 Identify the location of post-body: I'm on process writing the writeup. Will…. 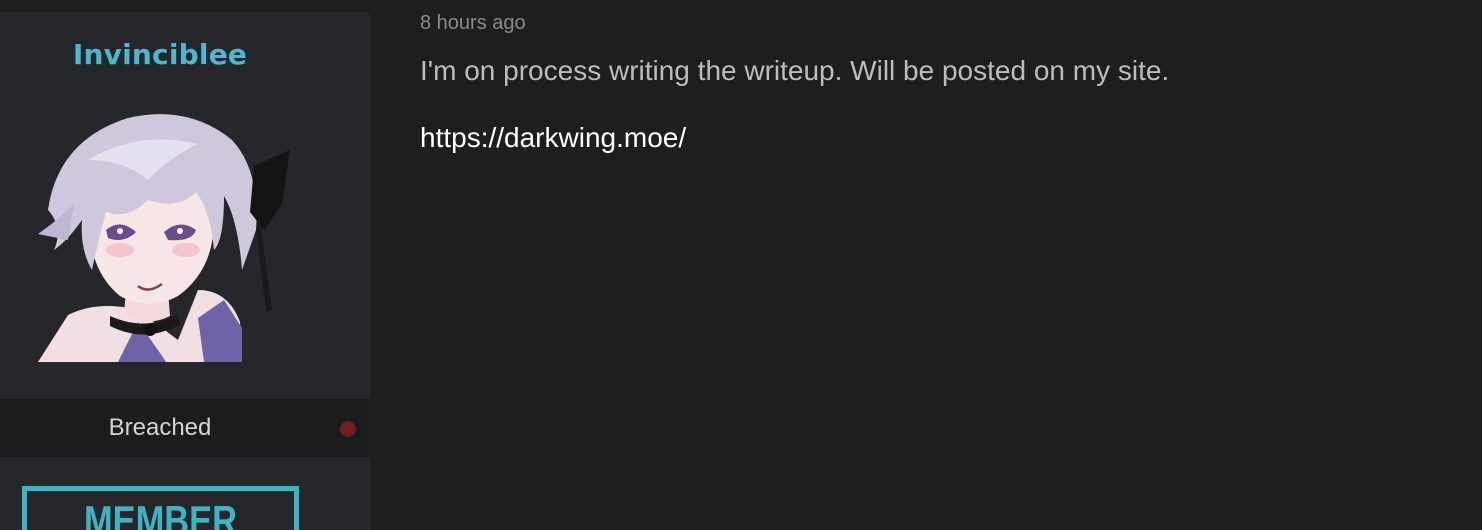
(920, 104).